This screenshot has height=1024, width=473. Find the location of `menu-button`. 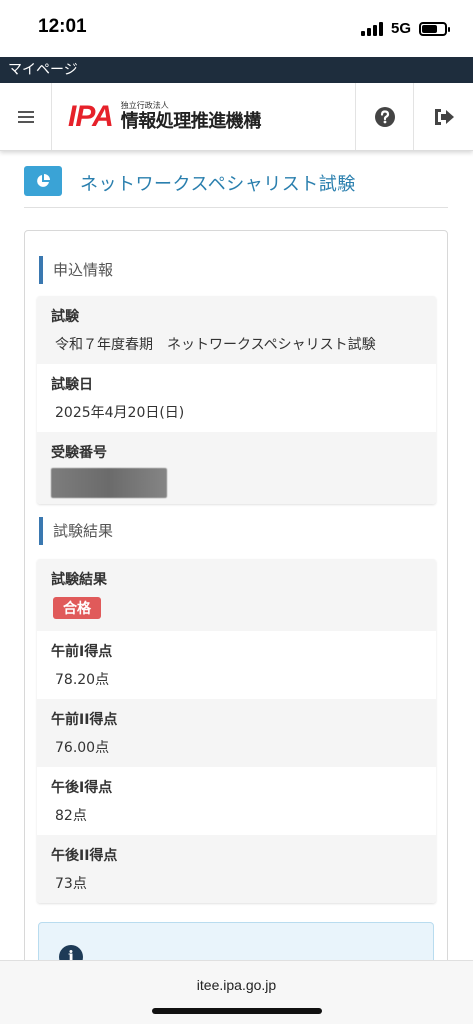

menu-button is located at coordinates (26, 116).